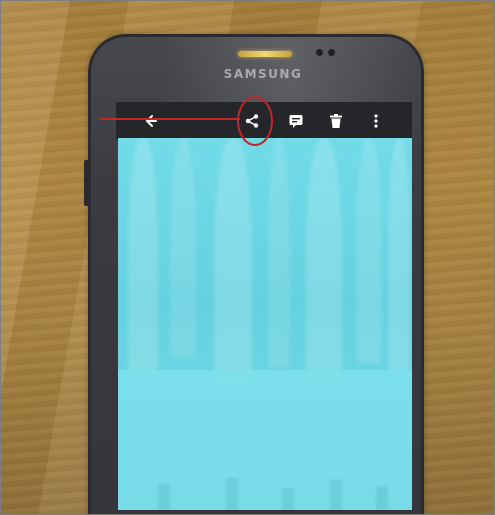  Describe the element at coordinates (319, 52) in the screenshot. I see `front-sensor` at that location.